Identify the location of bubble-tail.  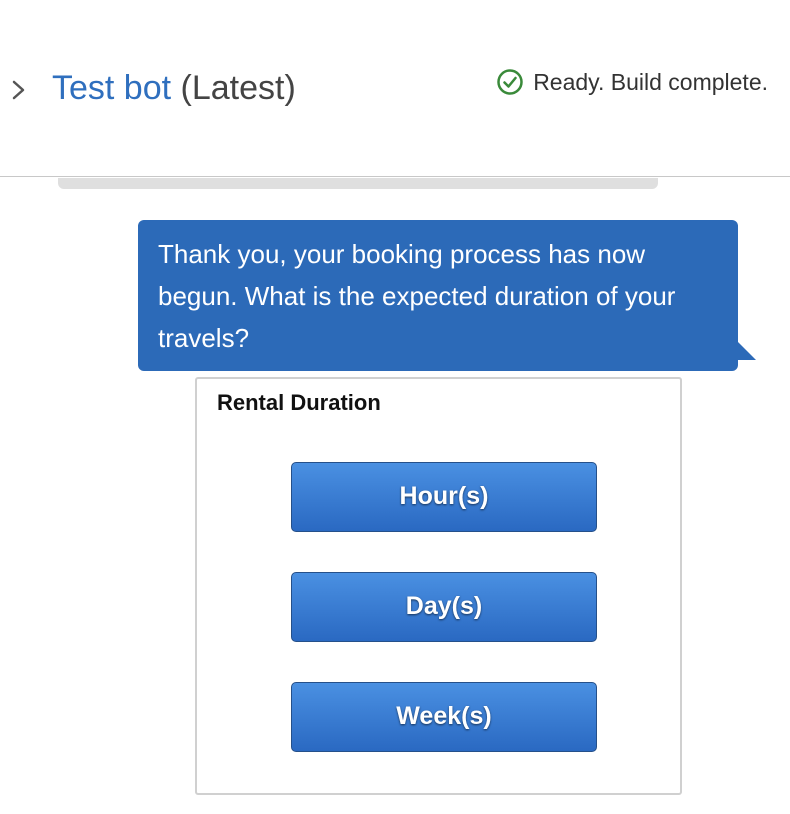
(745, 349).